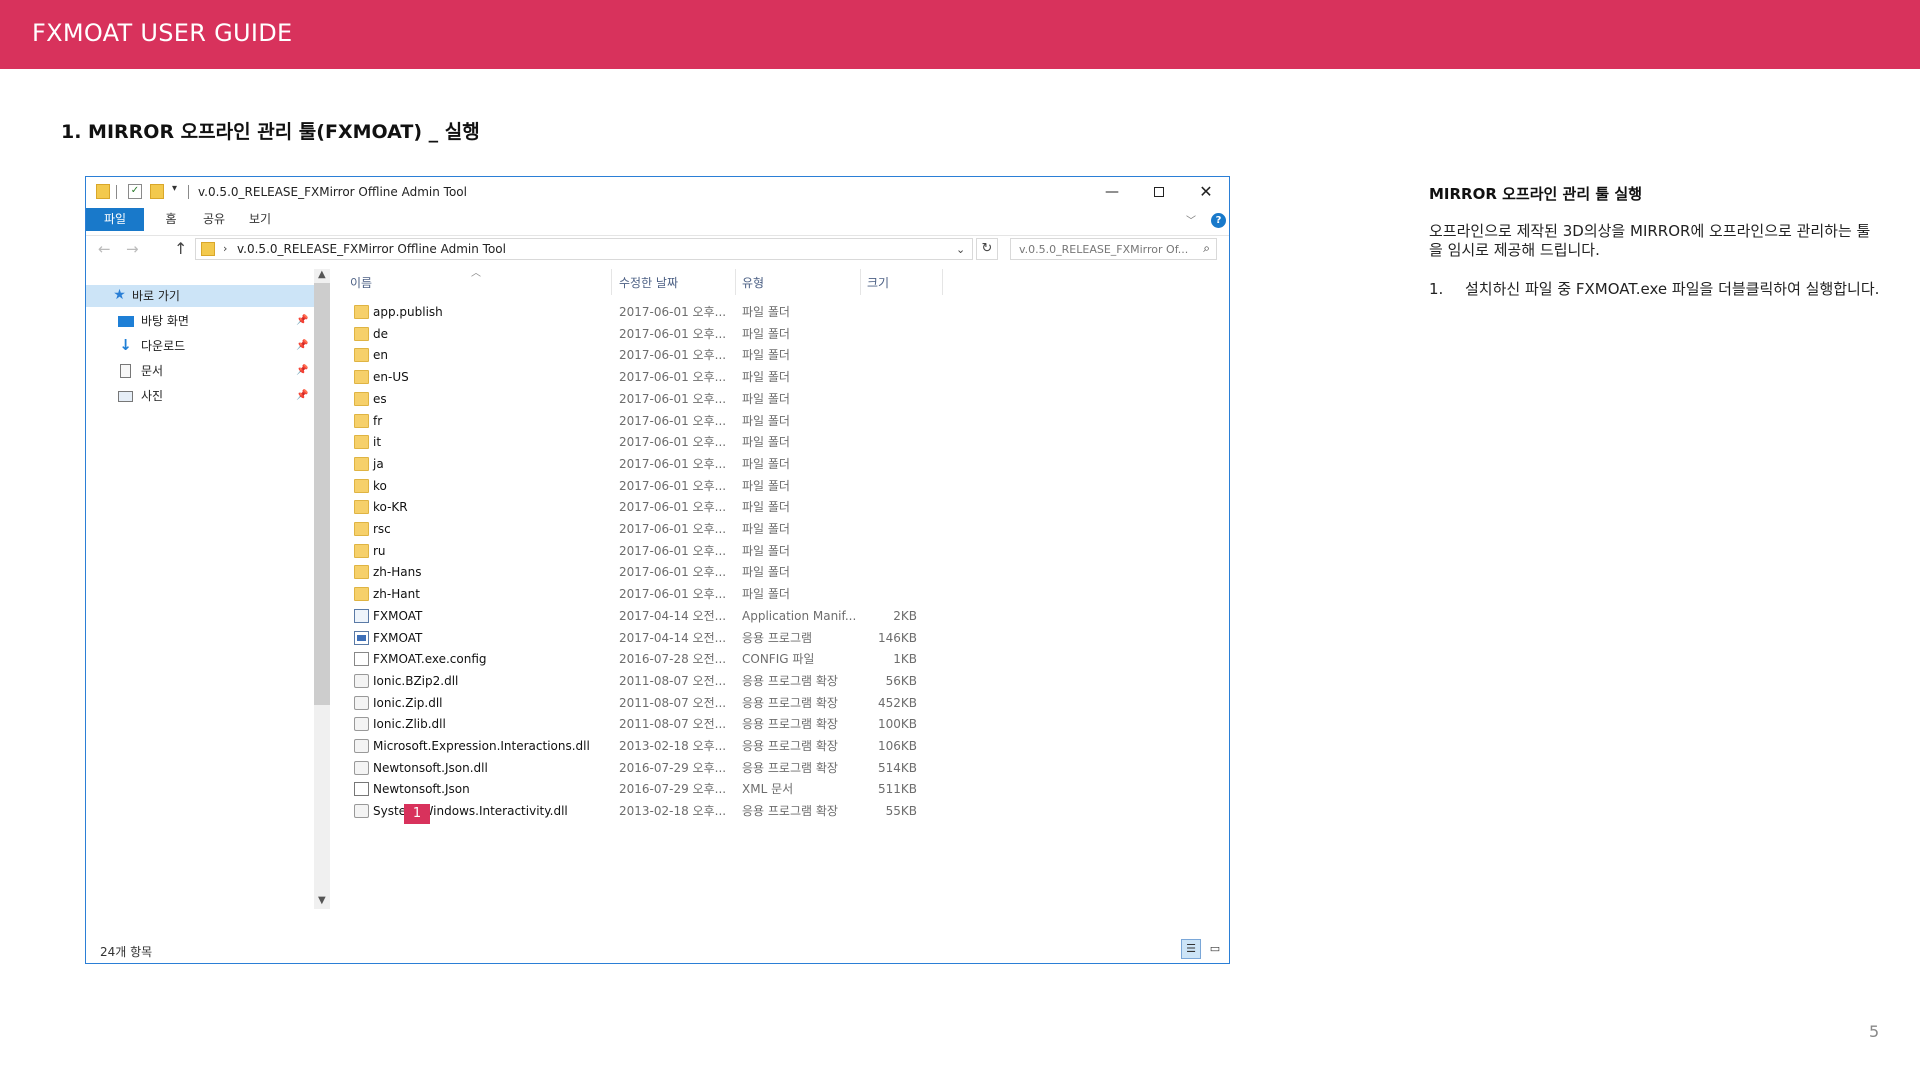 The height and width of the screenshot is (1080, 1920). I want to click on file-name: es, so click(380, 398).